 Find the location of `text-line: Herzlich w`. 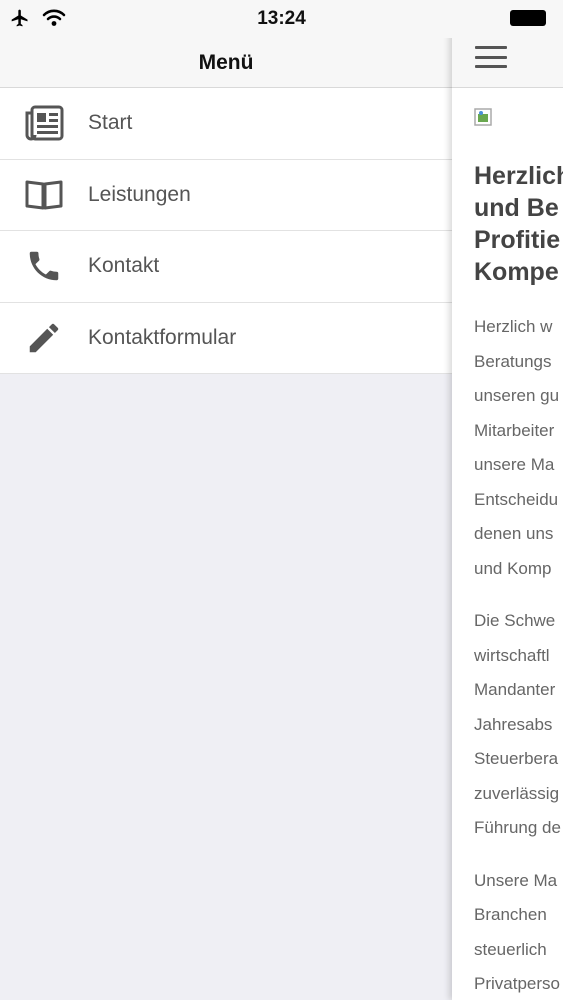

text-line: Herzlich w is located at coordinates (513, 326).